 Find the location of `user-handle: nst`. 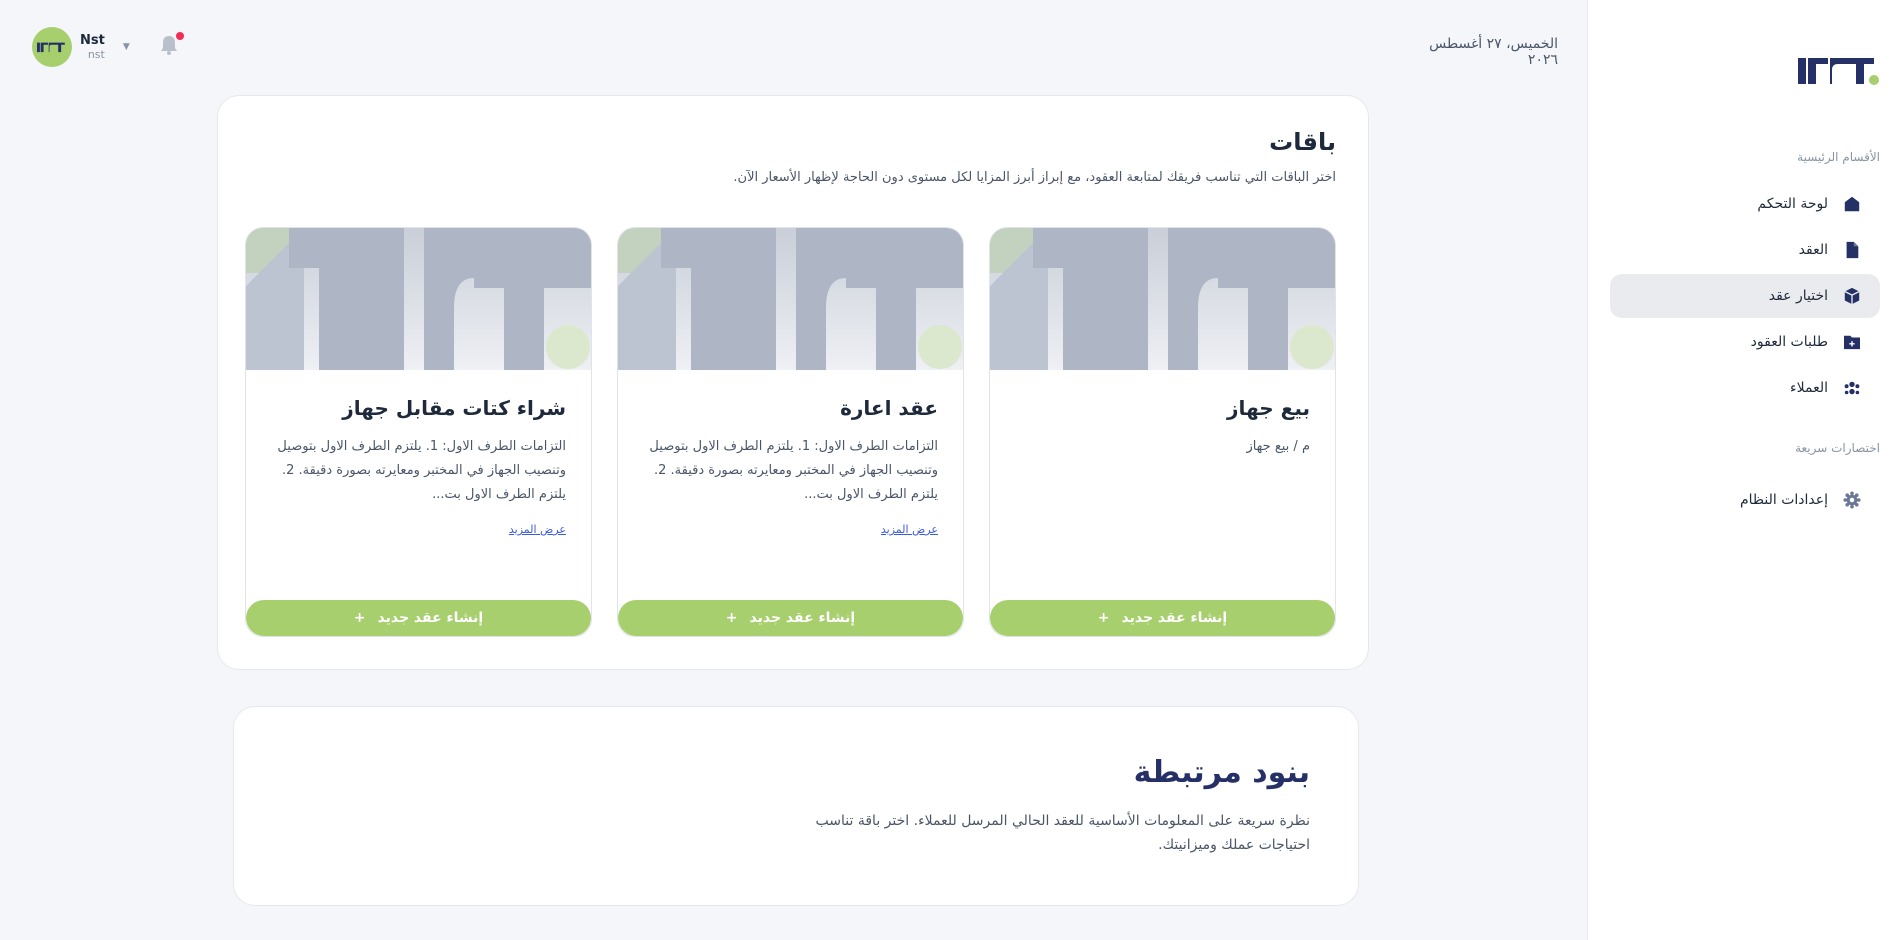

user-handle: nst is located at coordinates (96, 54).